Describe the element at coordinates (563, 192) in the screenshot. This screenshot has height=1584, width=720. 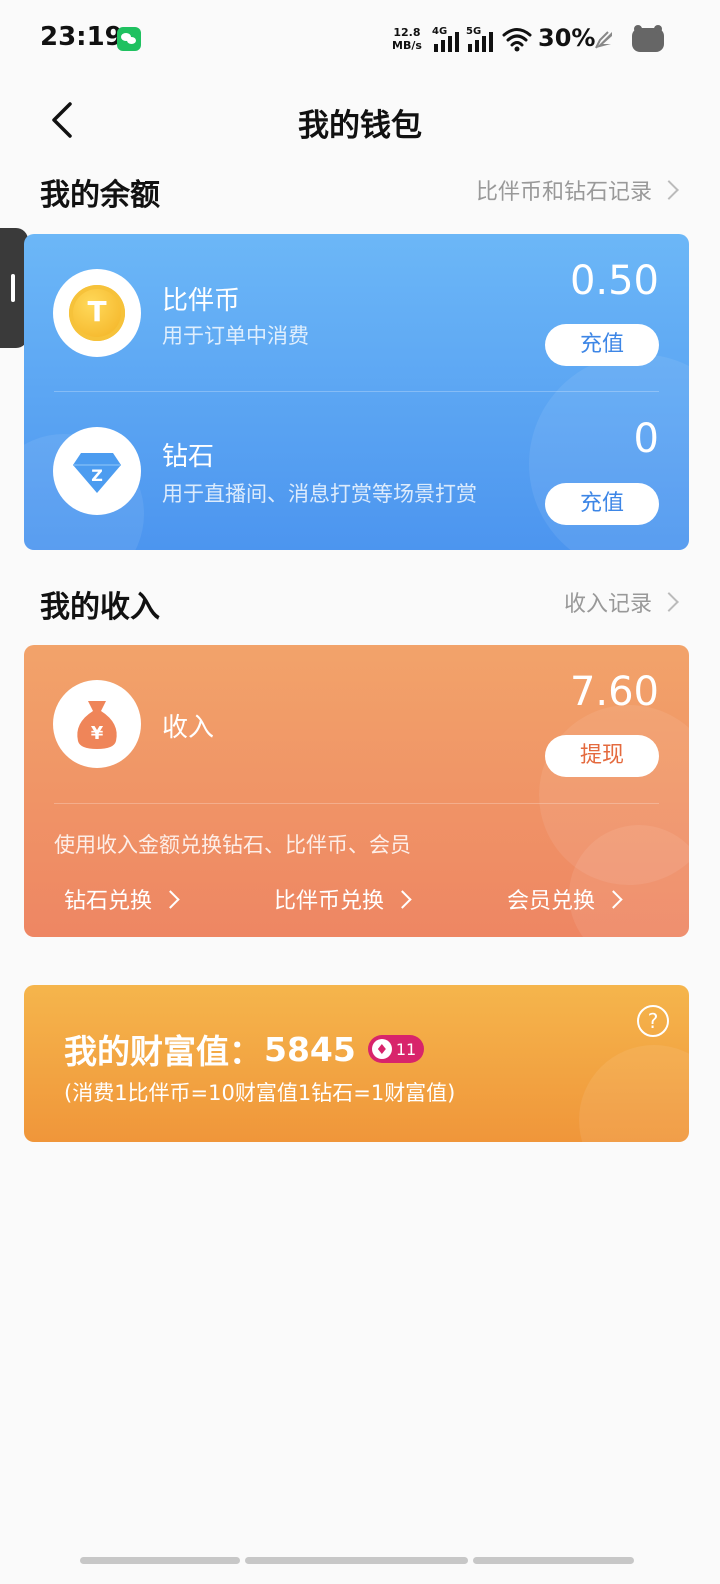
I see `balance-record-label: 比伴币和钻石记录` at that location.